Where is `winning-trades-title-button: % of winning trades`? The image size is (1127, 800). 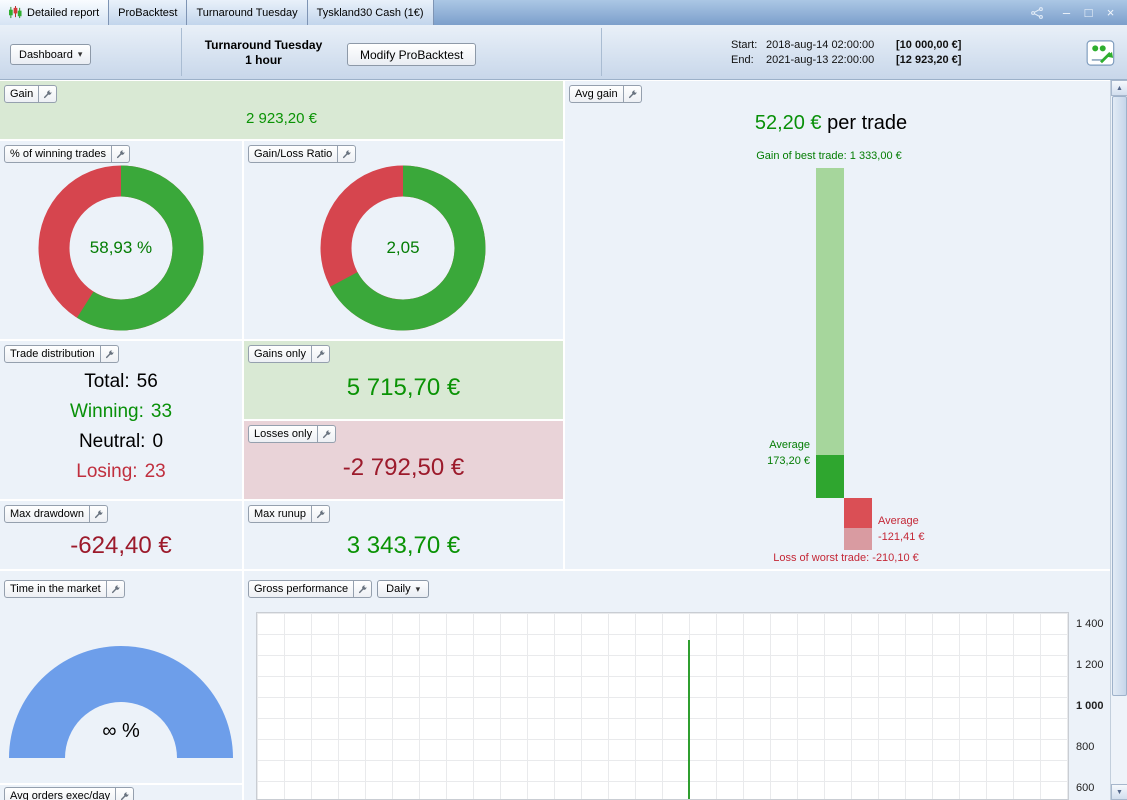
winning-trades-title-button: % of winning trades is located at coordinates (58, 154).